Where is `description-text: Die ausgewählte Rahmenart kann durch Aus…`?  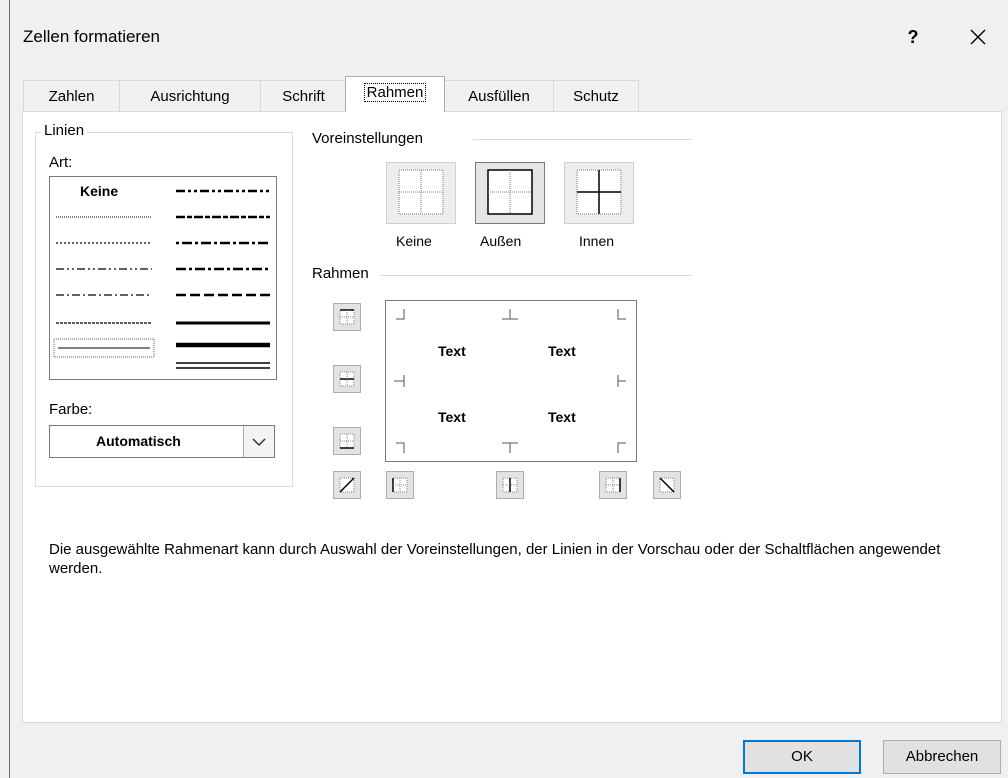 description-text: Die ausgewählte Rahmenart kann durch Aus… is located at coordinates (495, 559).